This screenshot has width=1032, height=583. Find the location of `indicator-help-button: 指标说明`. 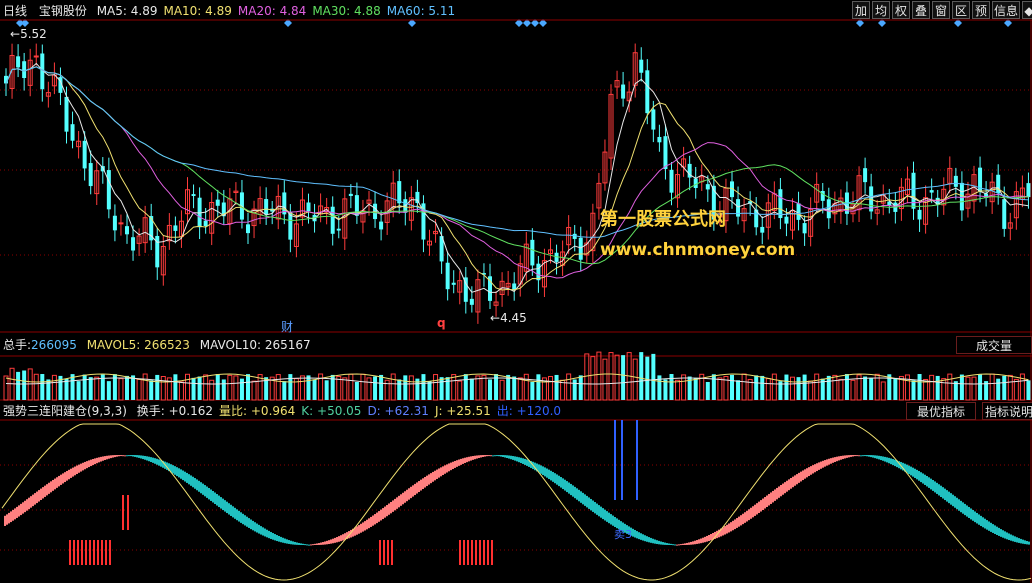

indicator-help-button: 指标说明 is located at coordinates (1007, 411).